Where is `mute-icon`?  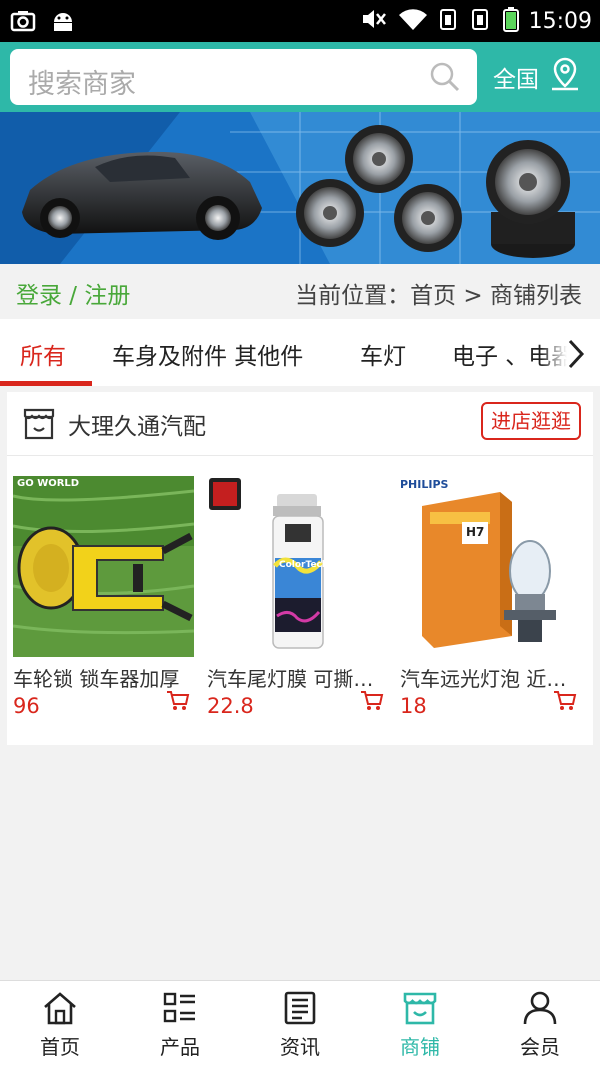 mute-icon is located at coordinates (374, 21).